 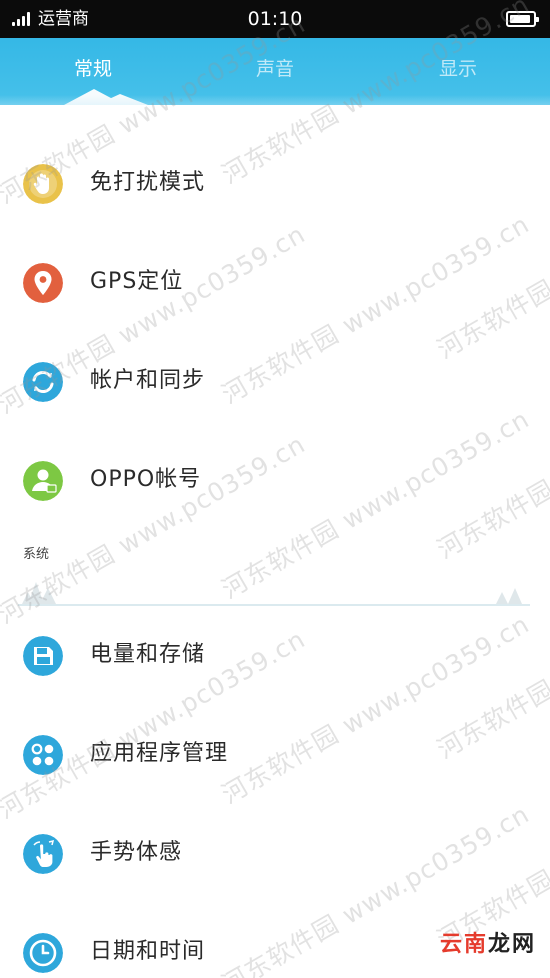 I want to click on forest-divider-decoration, so click(x=274, y=594).